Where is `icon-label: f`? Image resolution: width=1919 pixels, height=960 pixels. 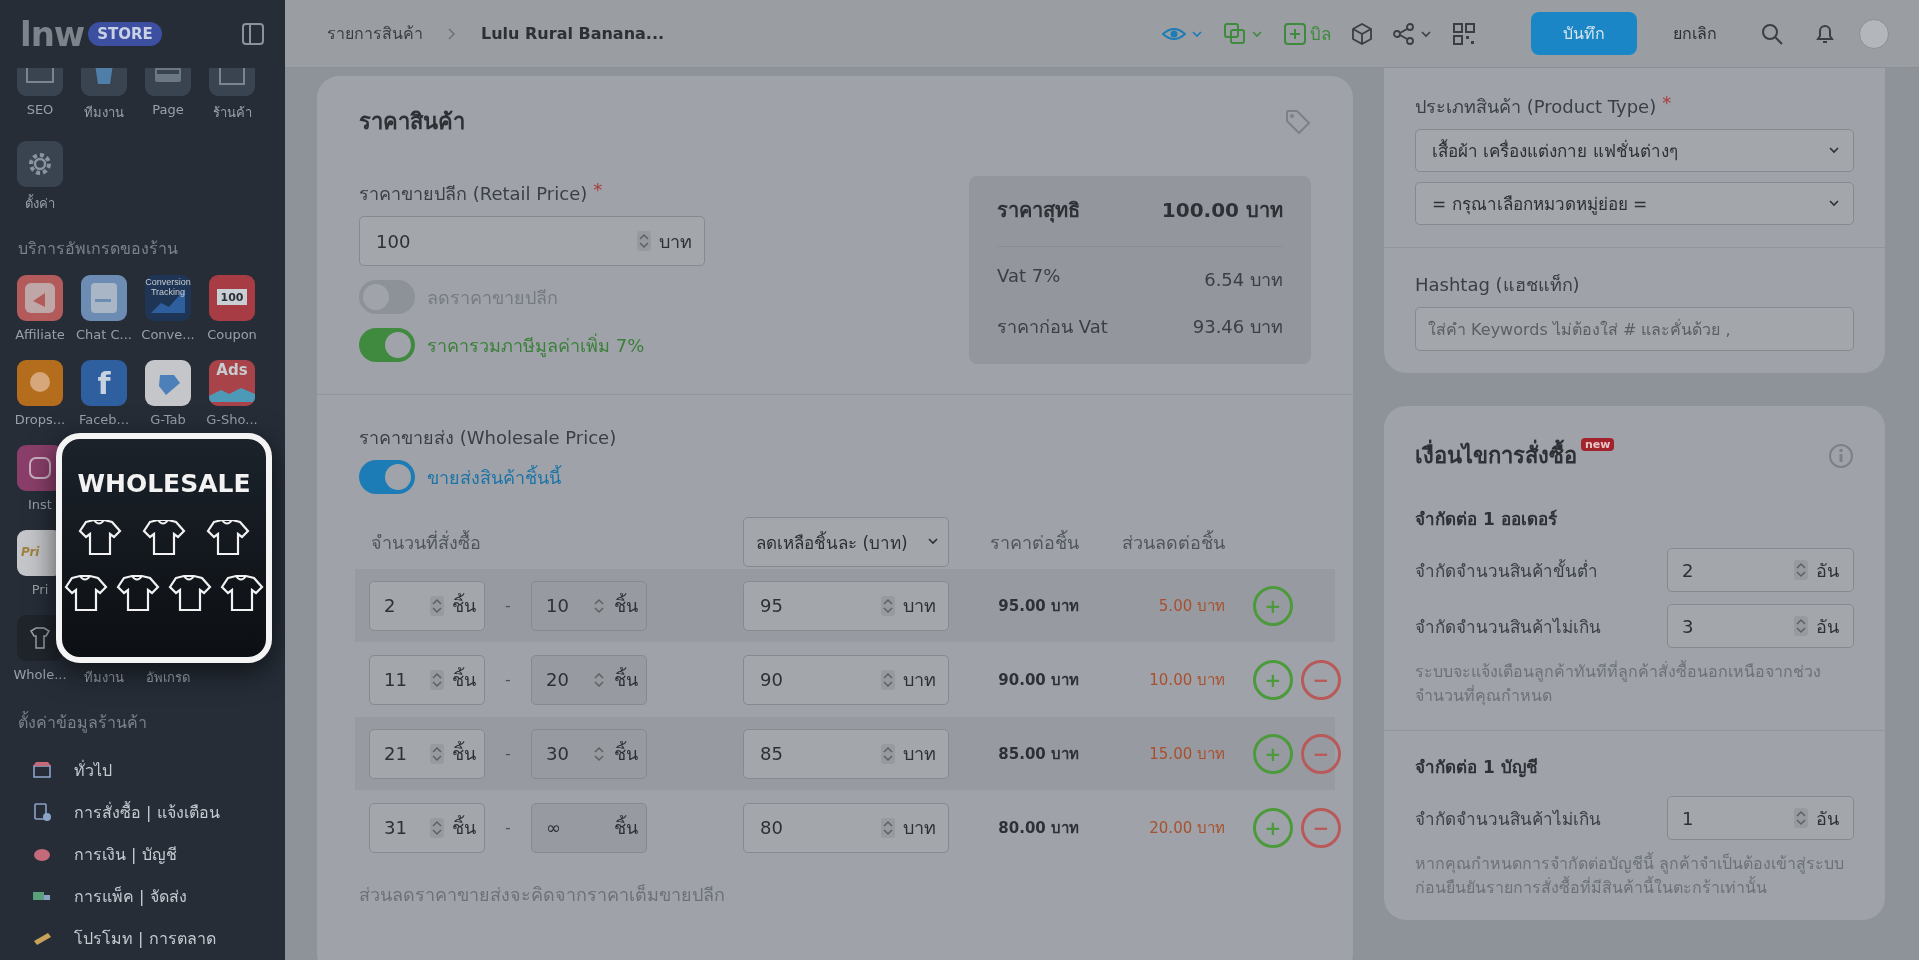
icon-label: f is located at coordinates (104, 383).